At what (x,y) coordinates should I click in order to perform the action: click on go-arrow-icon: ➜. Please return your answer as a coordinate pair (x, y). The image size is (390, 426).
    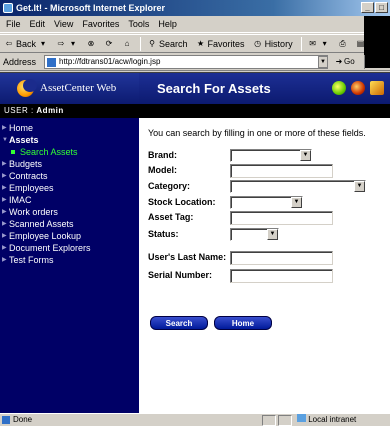
    Looking at the image, I should click on (339, 61).